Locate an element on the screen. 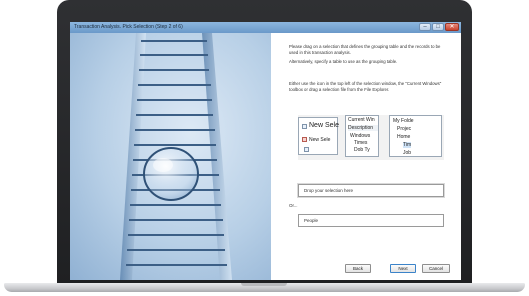 This screenshot has height=296, width=529. example-tree-row: Dob Ty is located at coordinates (362, 150).